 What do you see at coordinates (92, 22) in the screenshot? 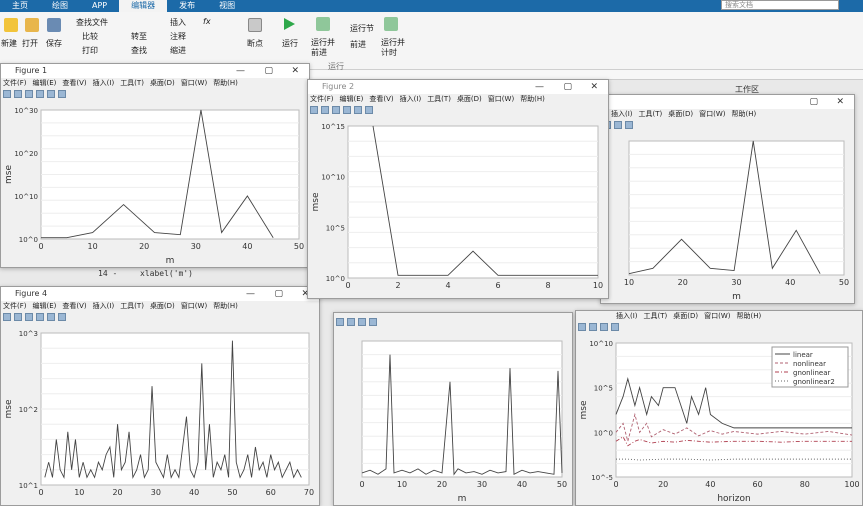
I see `find-file-button: 查找文件` at bounding box center [92, 22].